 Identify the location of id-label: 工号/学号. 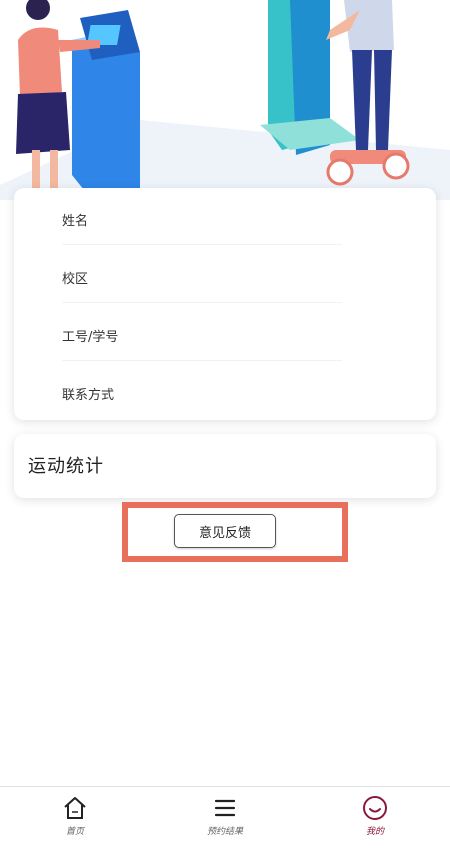
(90, 337).